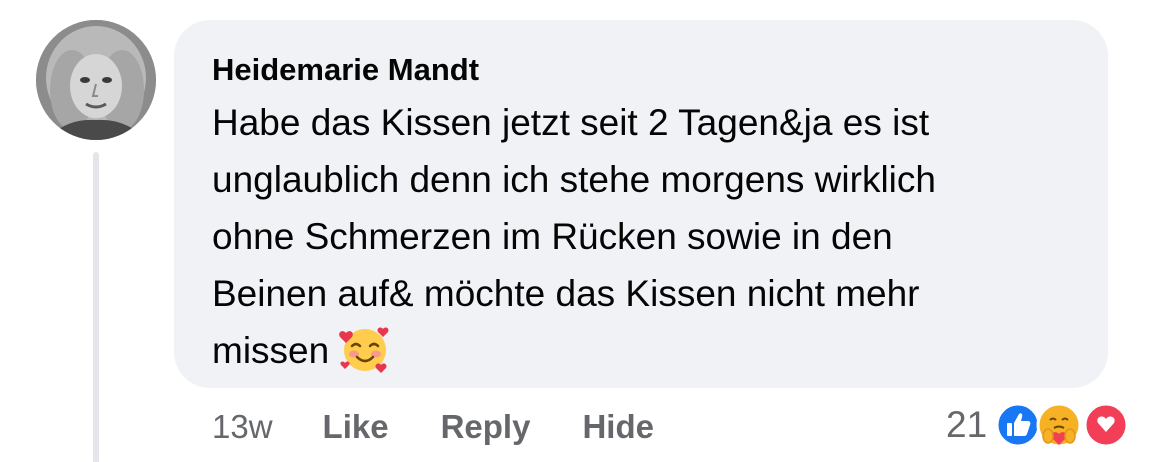 This screenshot has height=462, width=1170. I want to click on avatar, so click(96, 80).